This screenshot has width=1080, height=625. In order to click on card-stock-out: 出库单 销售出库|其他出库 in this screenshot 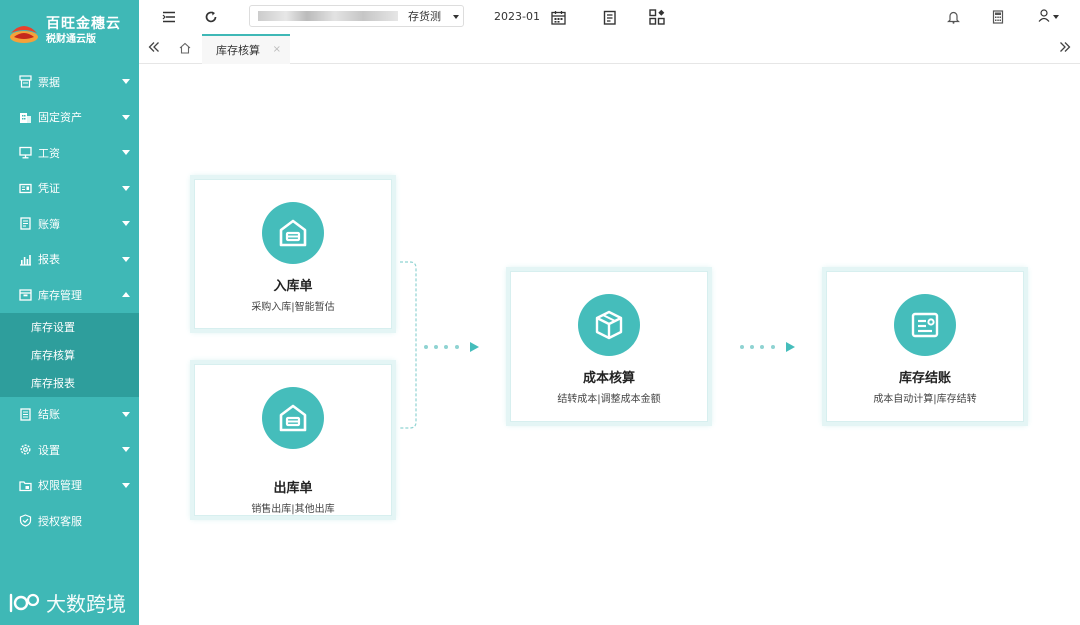, I will do `click(293, 440)`.